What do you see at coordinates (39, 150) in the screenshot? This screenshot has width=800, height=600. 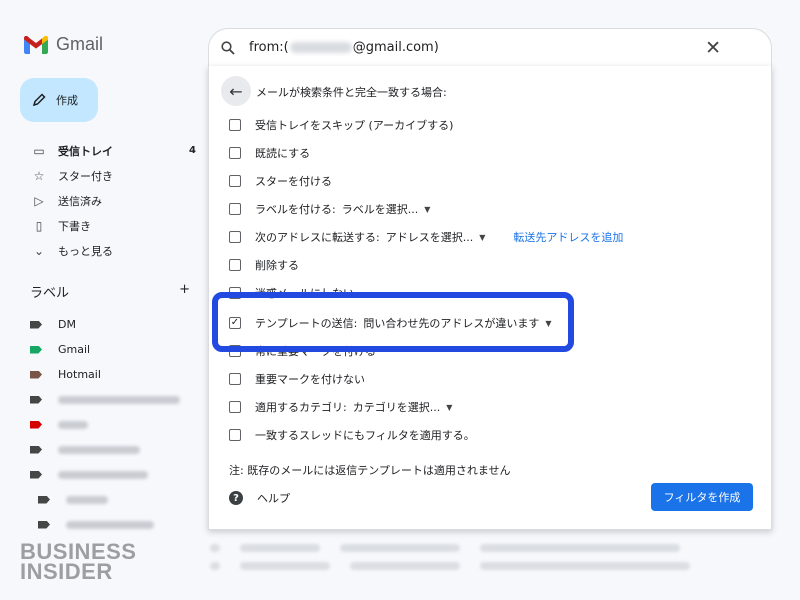 I see `inbox-icon: ▭` at bounding box center [39, 150].